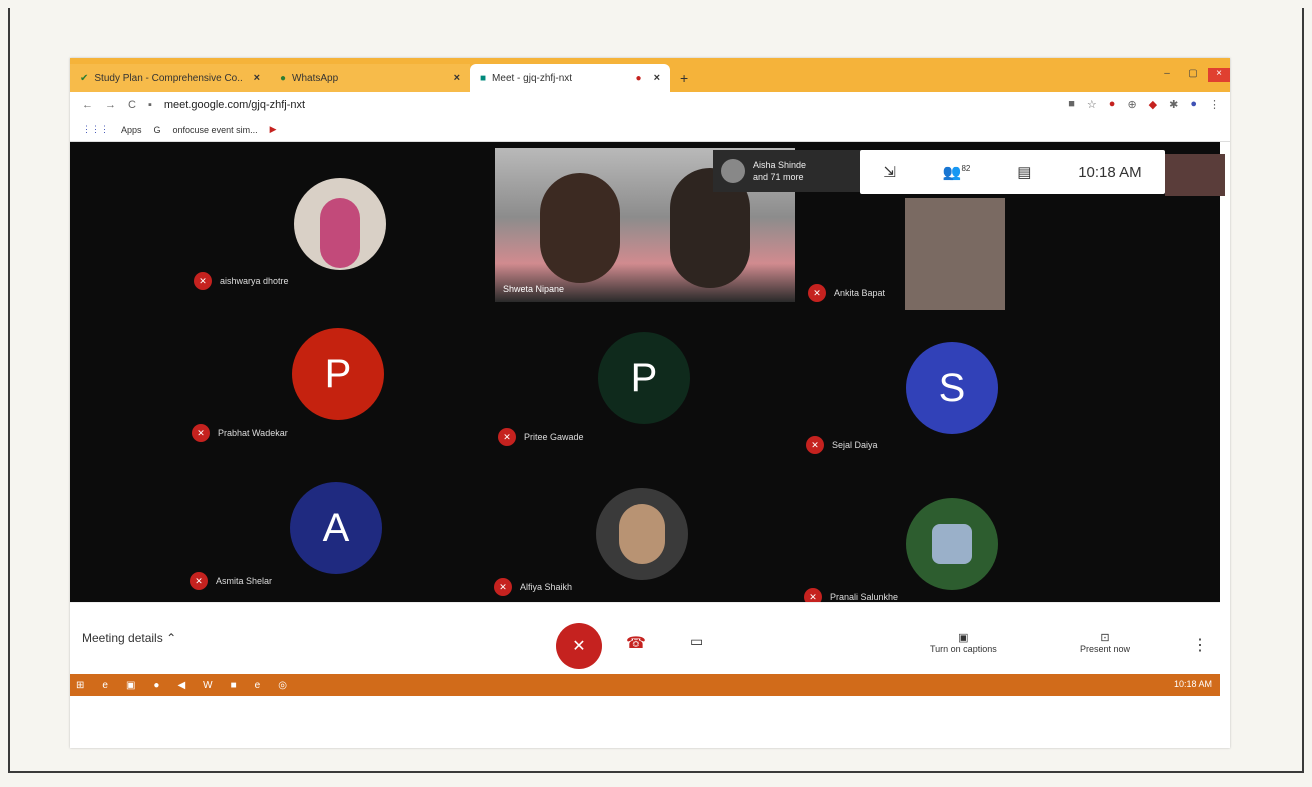  Describe the element at coordinates (1173, 104) in the screenshot. I see `puzzle-icon: ✱` at that location.